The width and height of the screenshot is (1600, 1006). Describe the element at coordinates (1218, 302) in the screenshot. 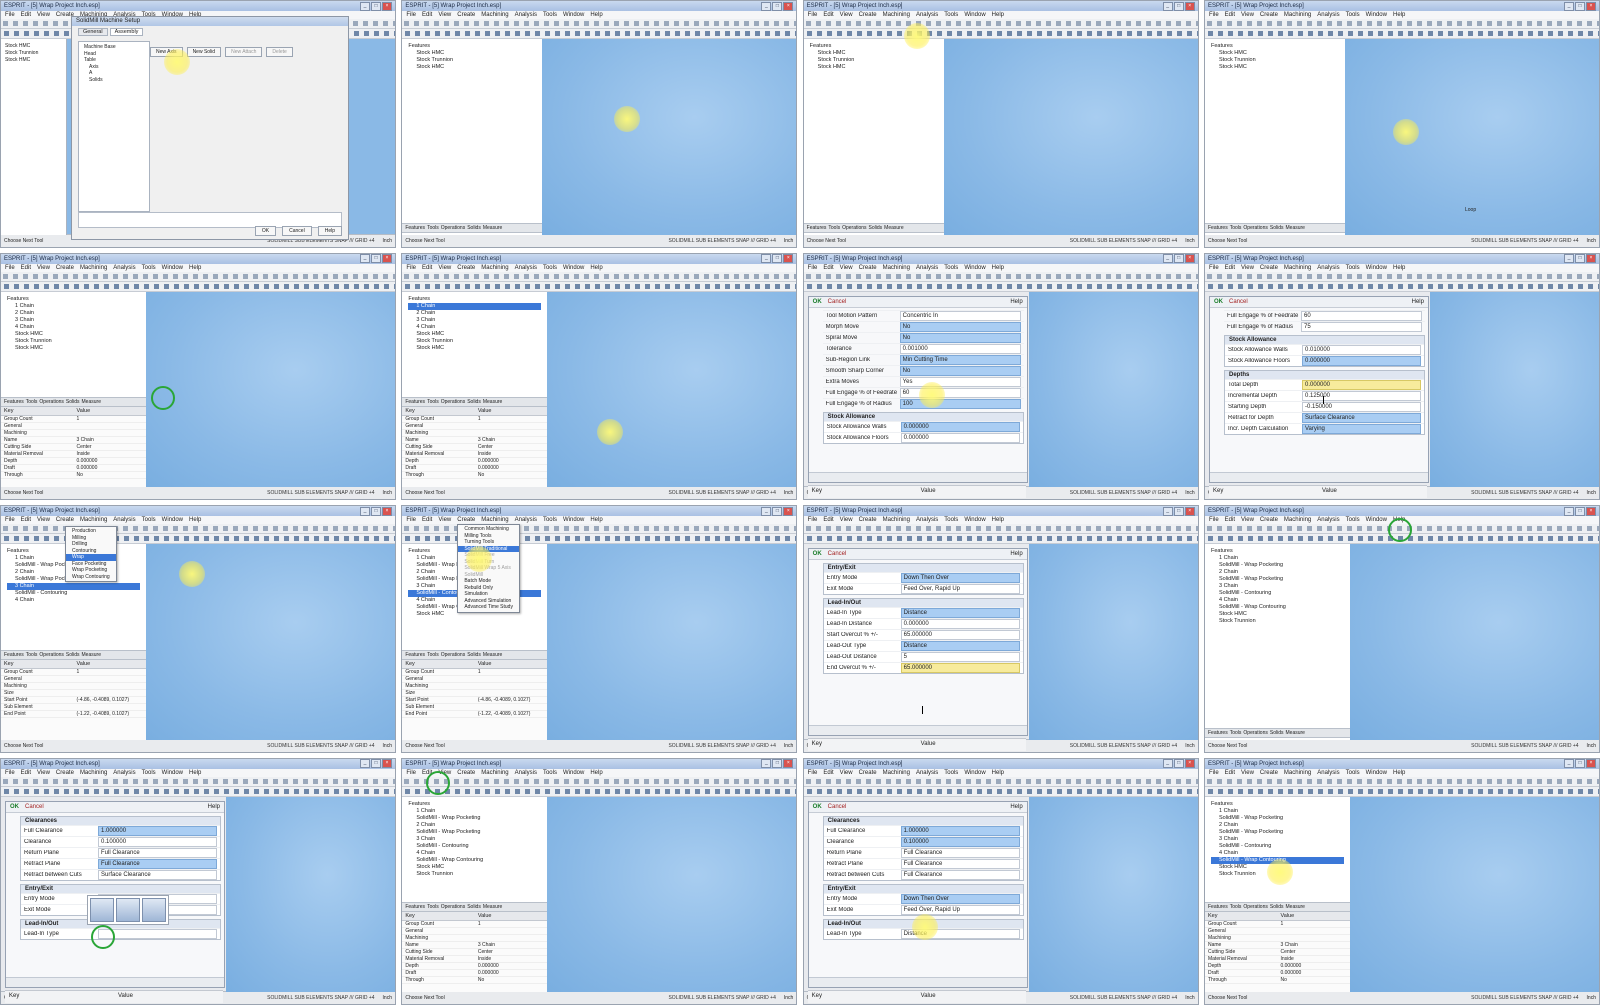

I see `ok-button: OK` at that location.